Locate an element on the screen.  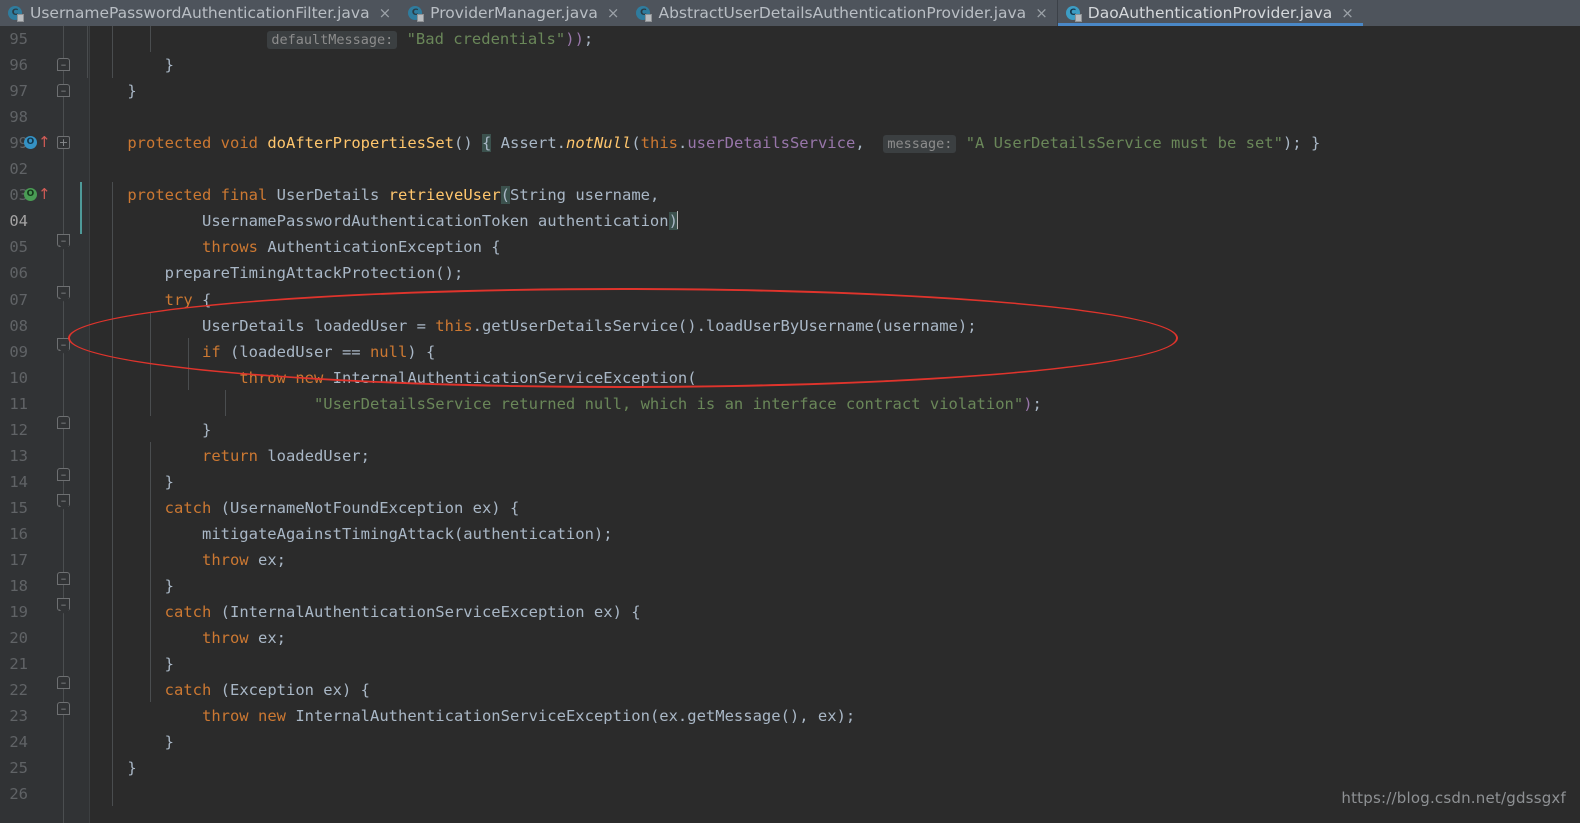
overriding-method-marker: O ↑ is located at coordinates (41, 195).